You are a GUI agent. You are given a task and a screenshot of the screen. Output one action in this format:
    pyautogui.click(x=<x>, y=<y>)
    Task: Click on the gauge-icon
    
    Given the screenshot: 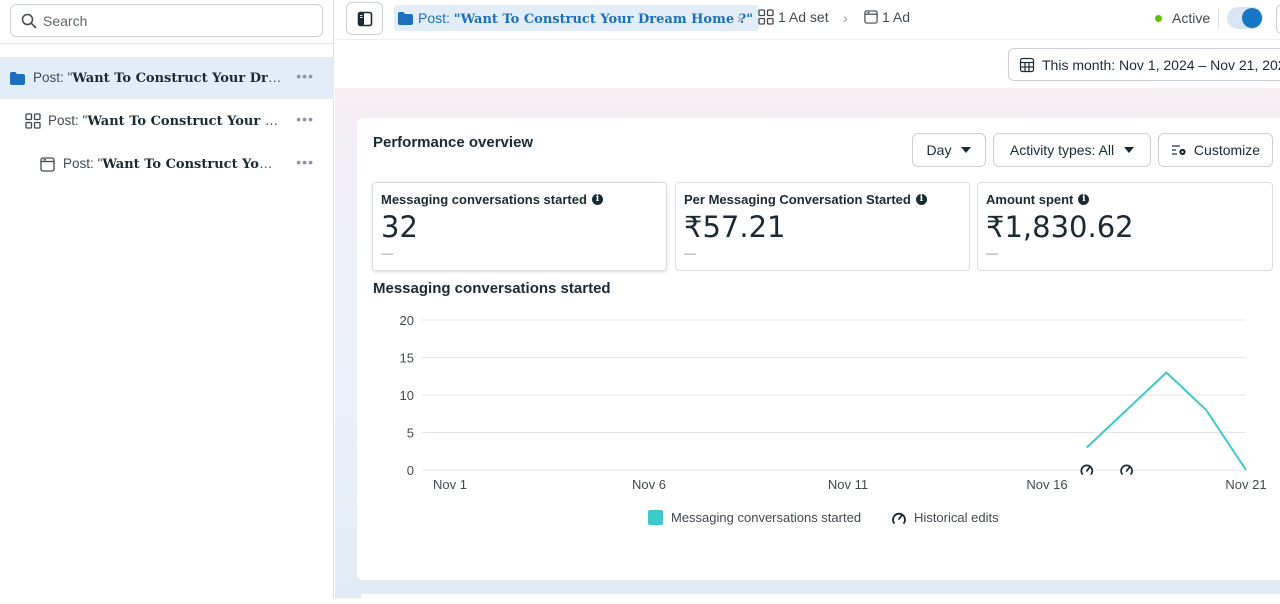 What is the action you would take?
    pyautogui.click(x=899, y=518)
    